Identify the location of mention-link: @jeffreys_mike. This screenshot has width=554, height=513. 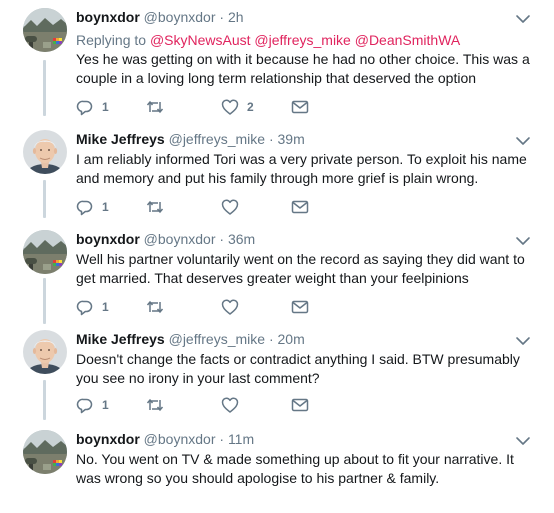
(302, 40).